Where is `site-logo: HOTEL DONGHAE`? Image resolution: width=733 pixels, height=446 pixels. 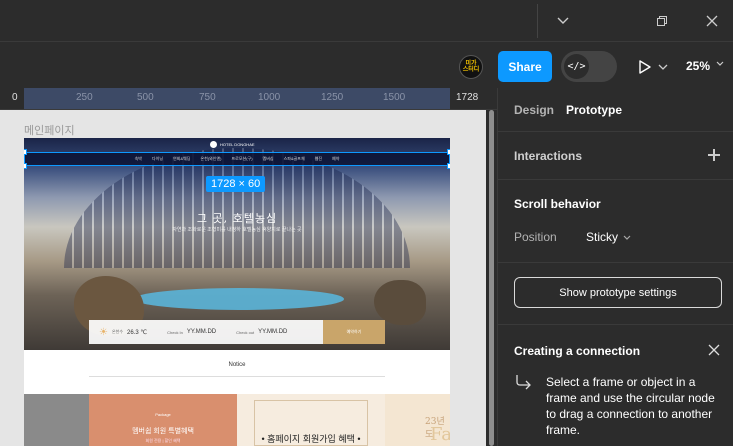 site-logo: HOTEL DONGHAE is located at coordinates (232, 144).